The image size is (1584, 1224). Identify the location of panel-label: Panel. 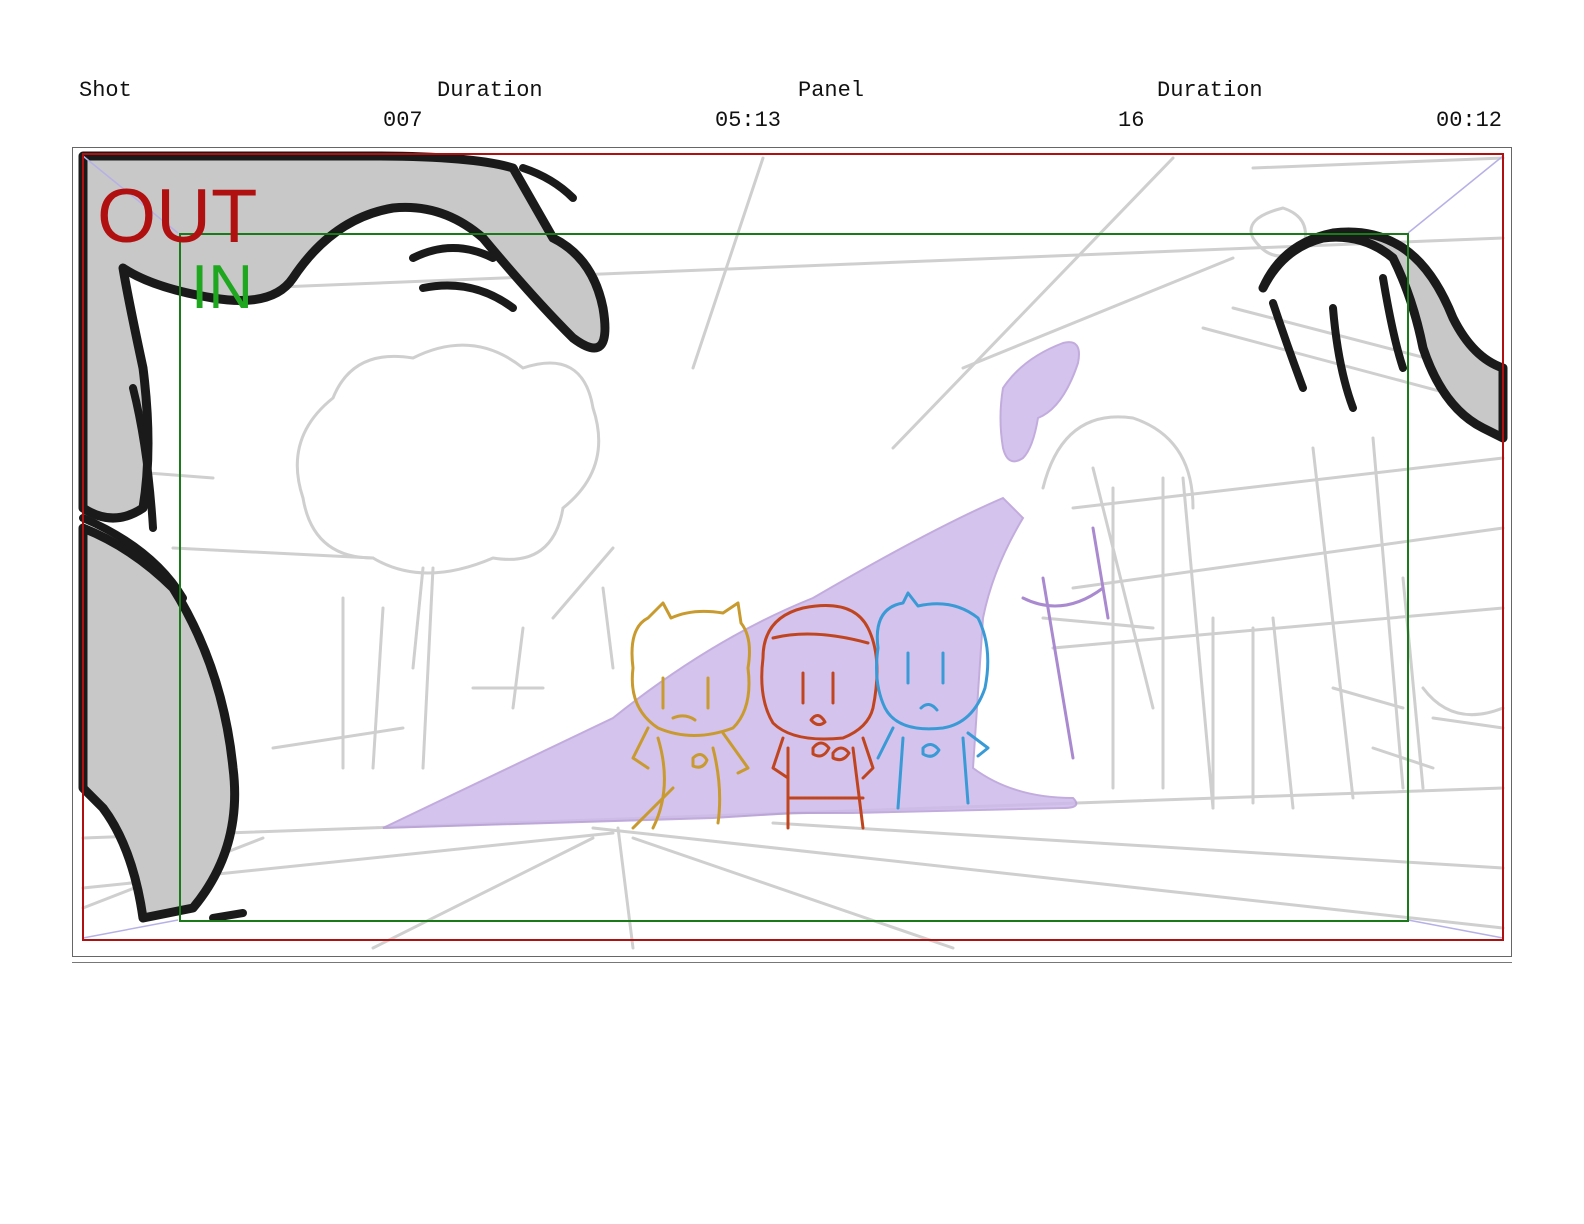
(831, 90).